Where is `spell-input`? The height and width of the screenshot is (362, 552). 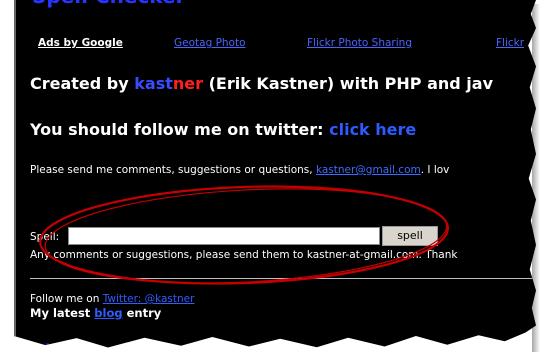 spell-input is located at coordinates (224, 236).